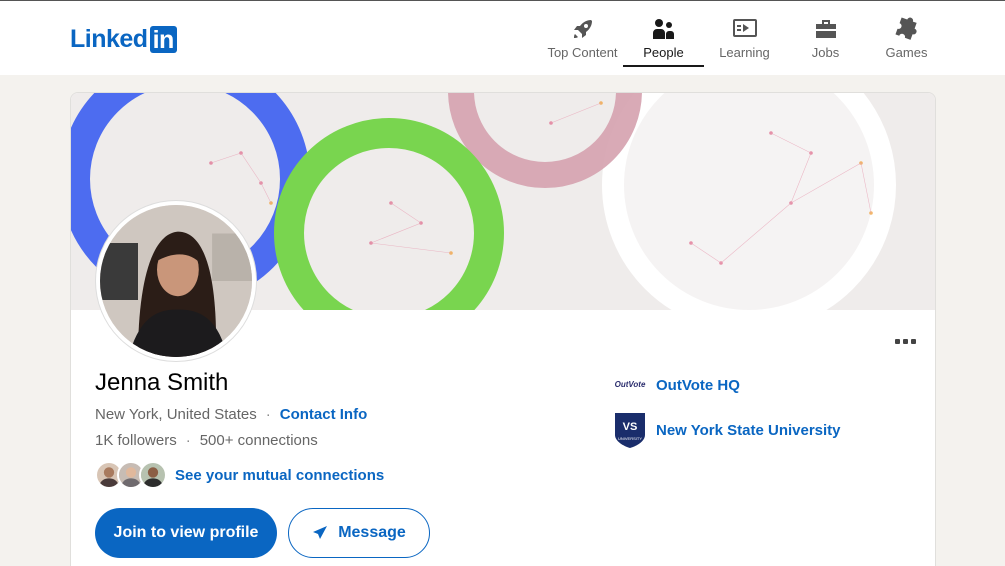  What do you see at coordinates (324, 414) in the screenshot?
I see `contact-info-link: Contact Info` at bounding box center [324, 414].